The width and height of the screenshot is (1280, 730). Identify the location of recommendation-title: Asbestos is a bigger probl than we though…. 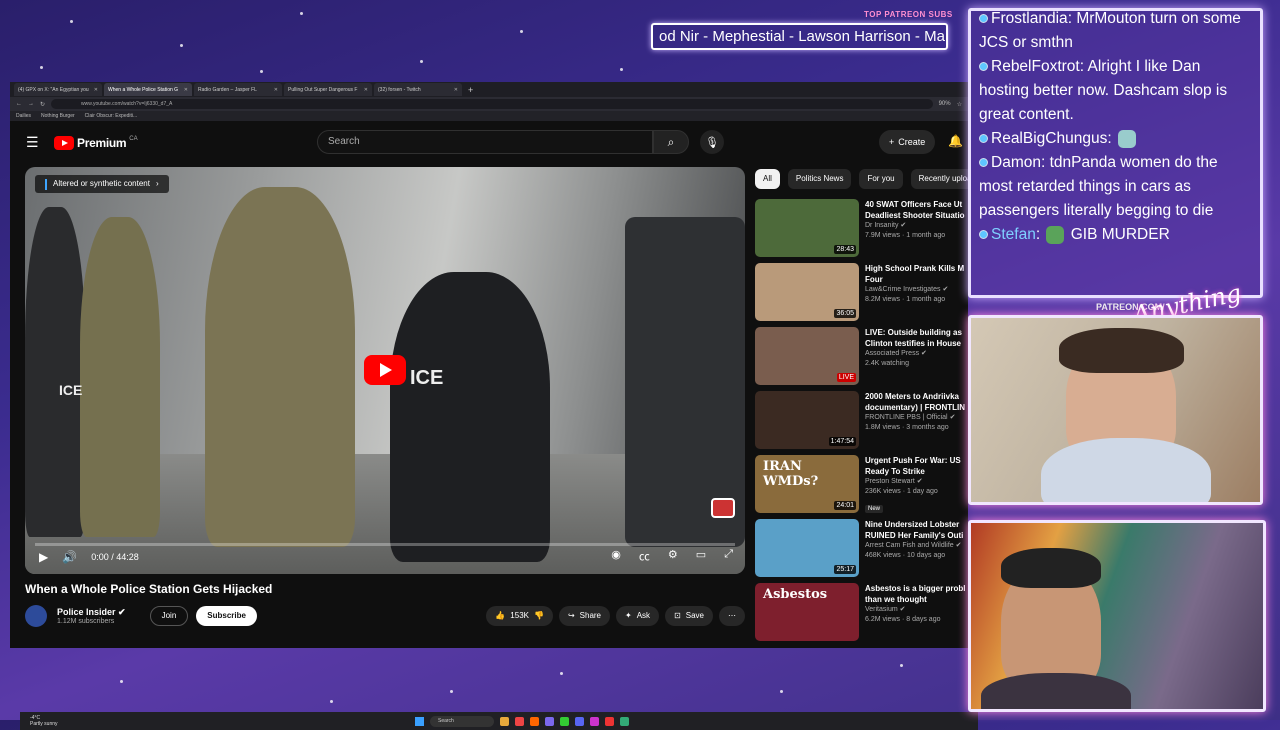
(915, 594).